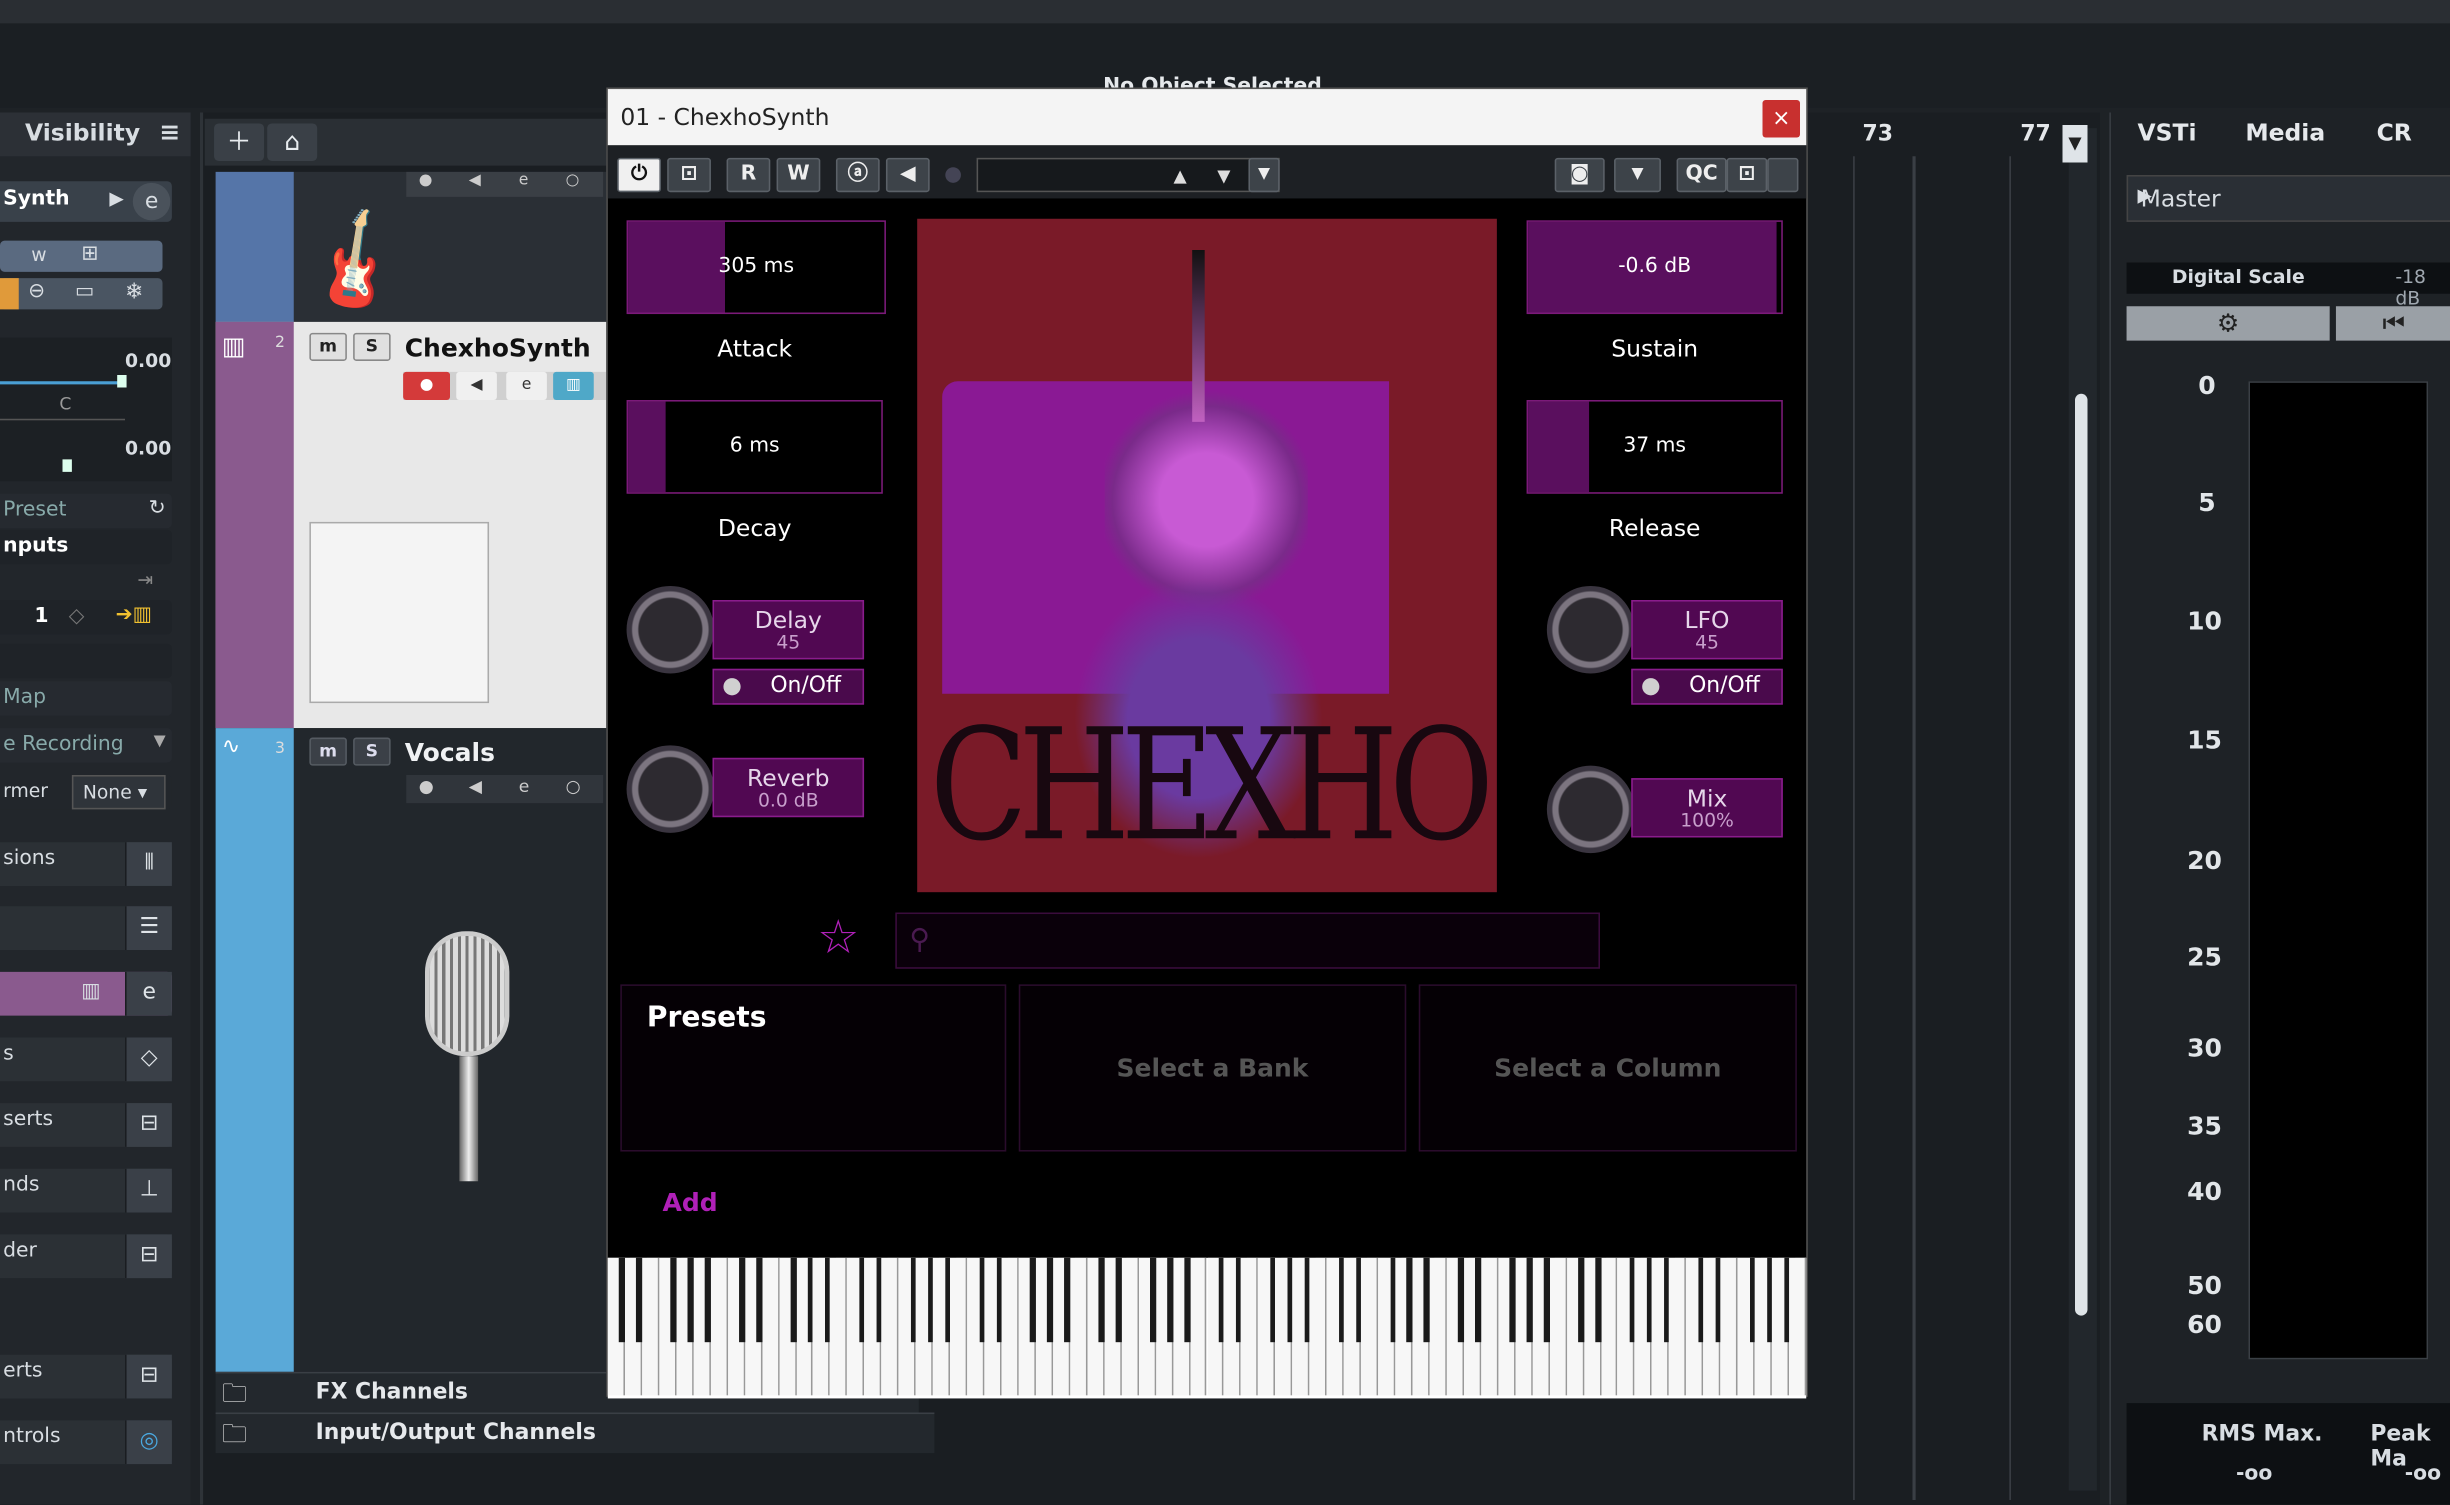  What do you see at coordinates (292, 142) in the screenshot?
I see `folder-track-icon: ⌂` at bounding box center [292, 142].